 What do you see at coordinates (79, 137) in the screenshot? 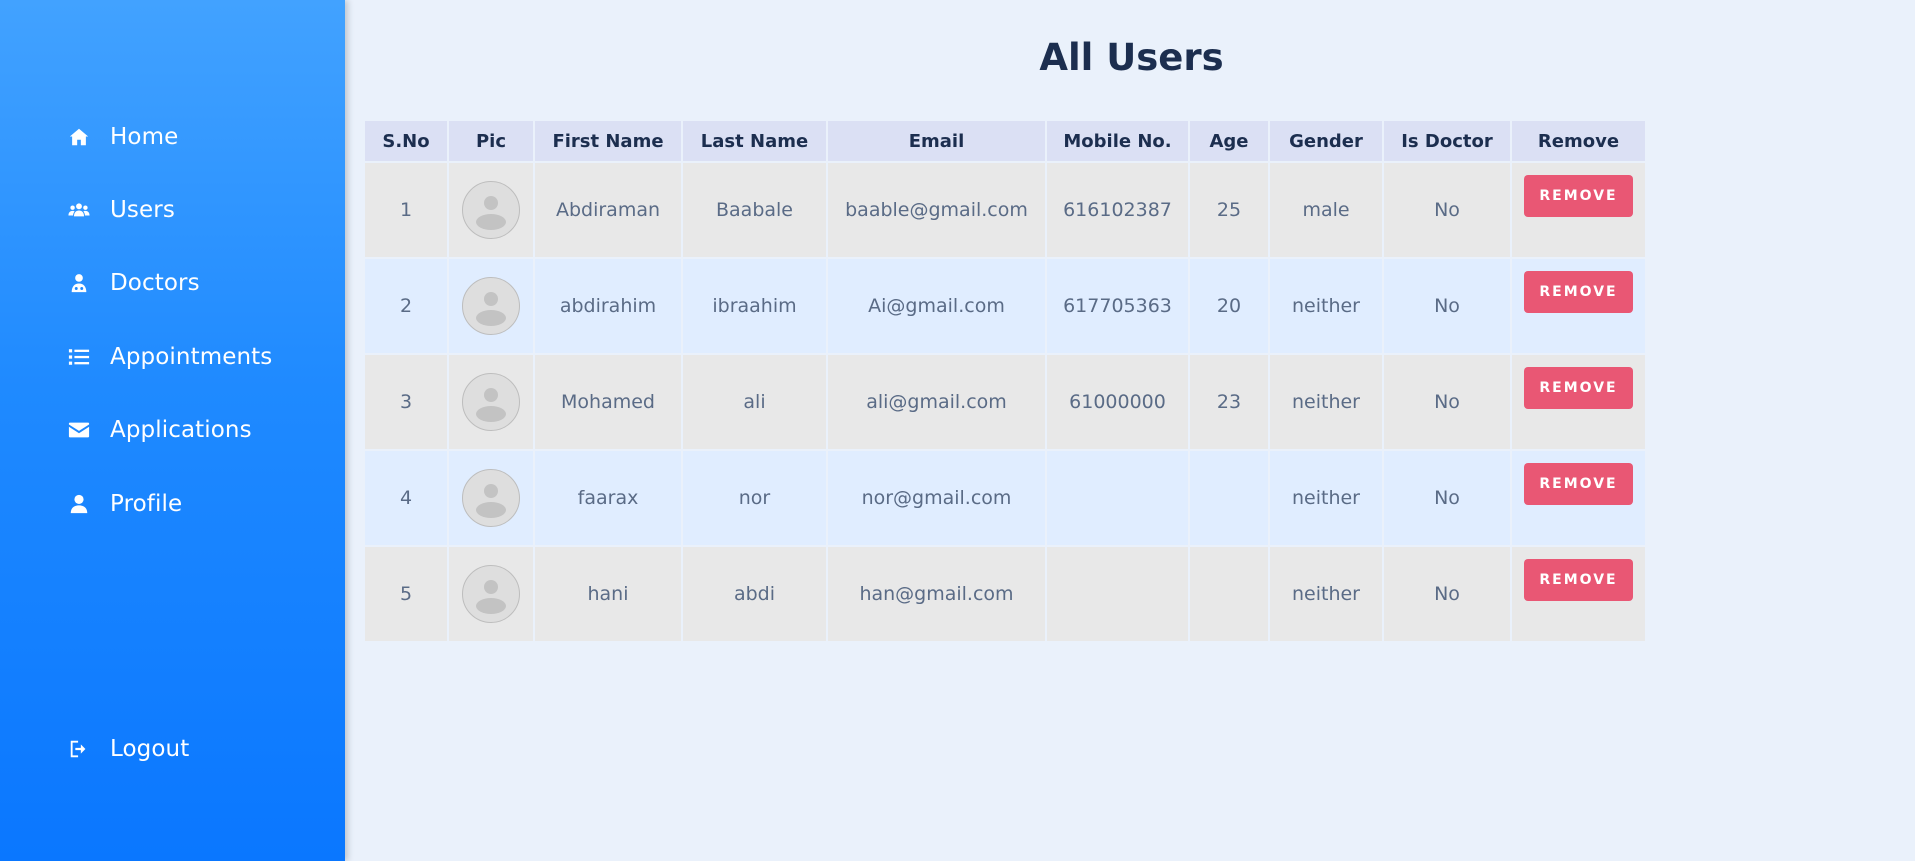
I see `home-icon` at bounding box center [79, 137].